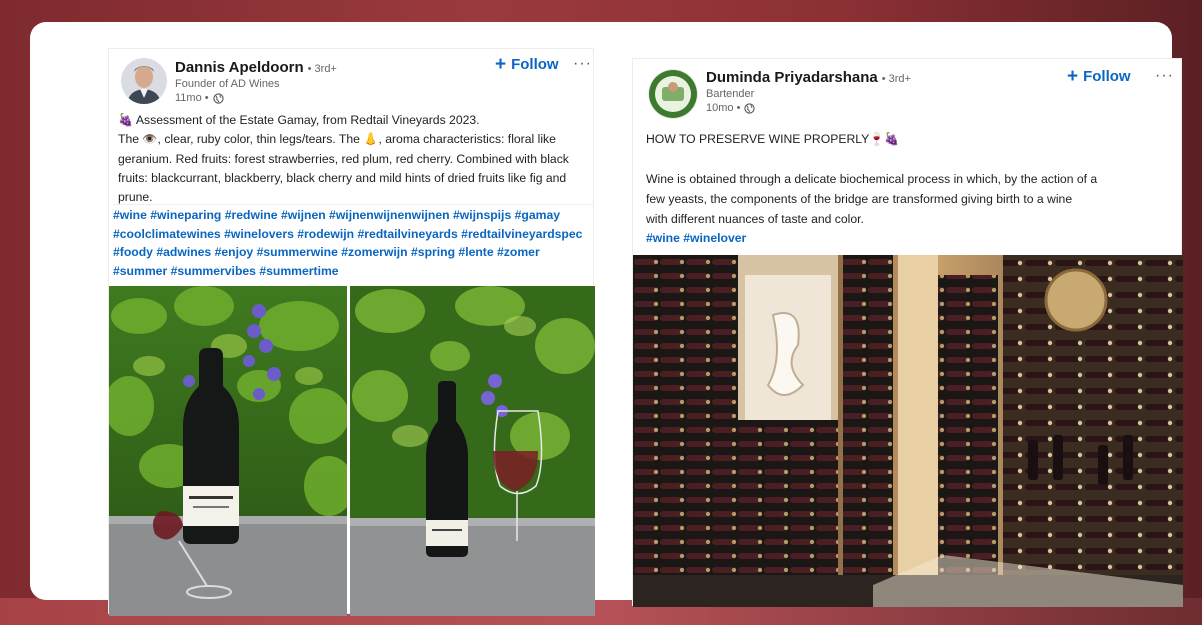 Image resolution: width=1202 pixels, height=625 pixels. I want to click on hashtag-line: #wine #winelover, so click(796, 238).